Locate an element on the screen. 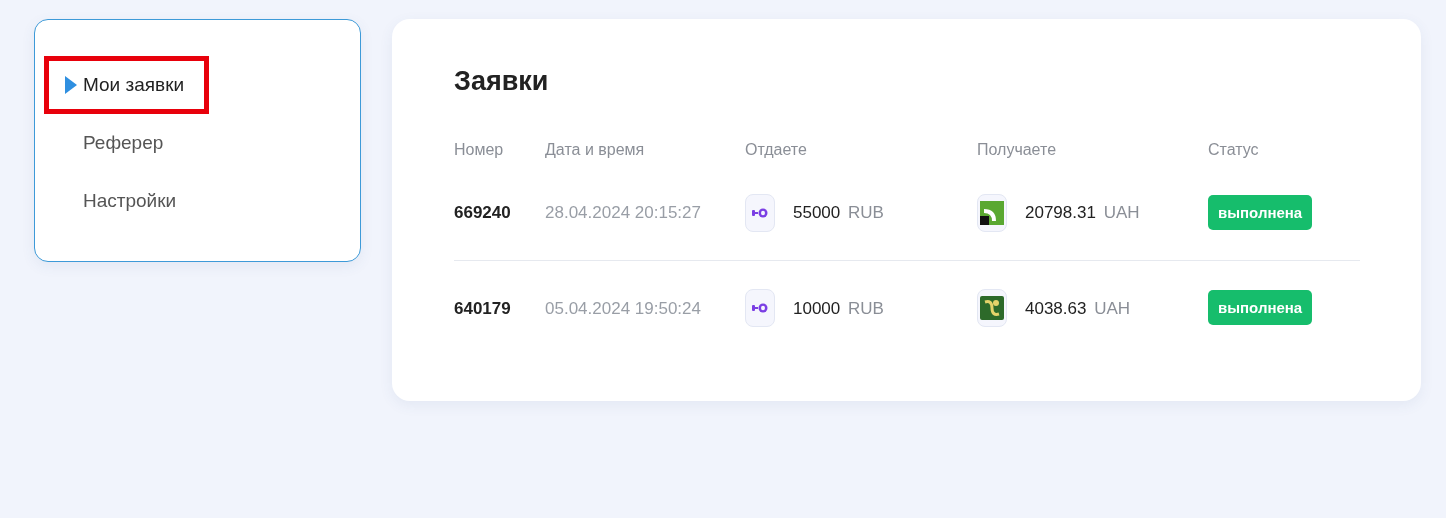 The width and height of the screenshot is (1446, 518). amount-text: 55000 RUB is located at coordinates (838, 213).